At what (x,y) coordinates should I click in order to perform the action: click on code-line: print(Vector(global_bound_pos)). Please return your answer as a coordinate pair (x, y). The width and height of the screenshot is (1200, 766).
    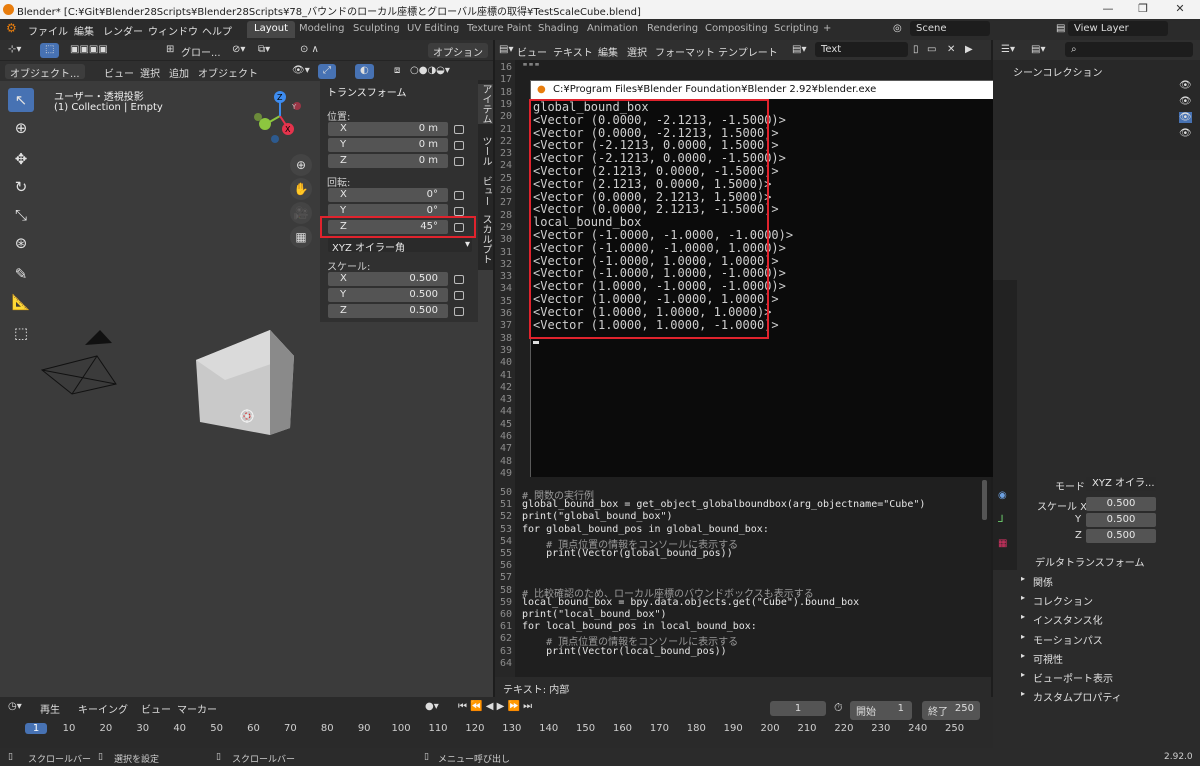
    Looking at the image, I should click on (627, 553).